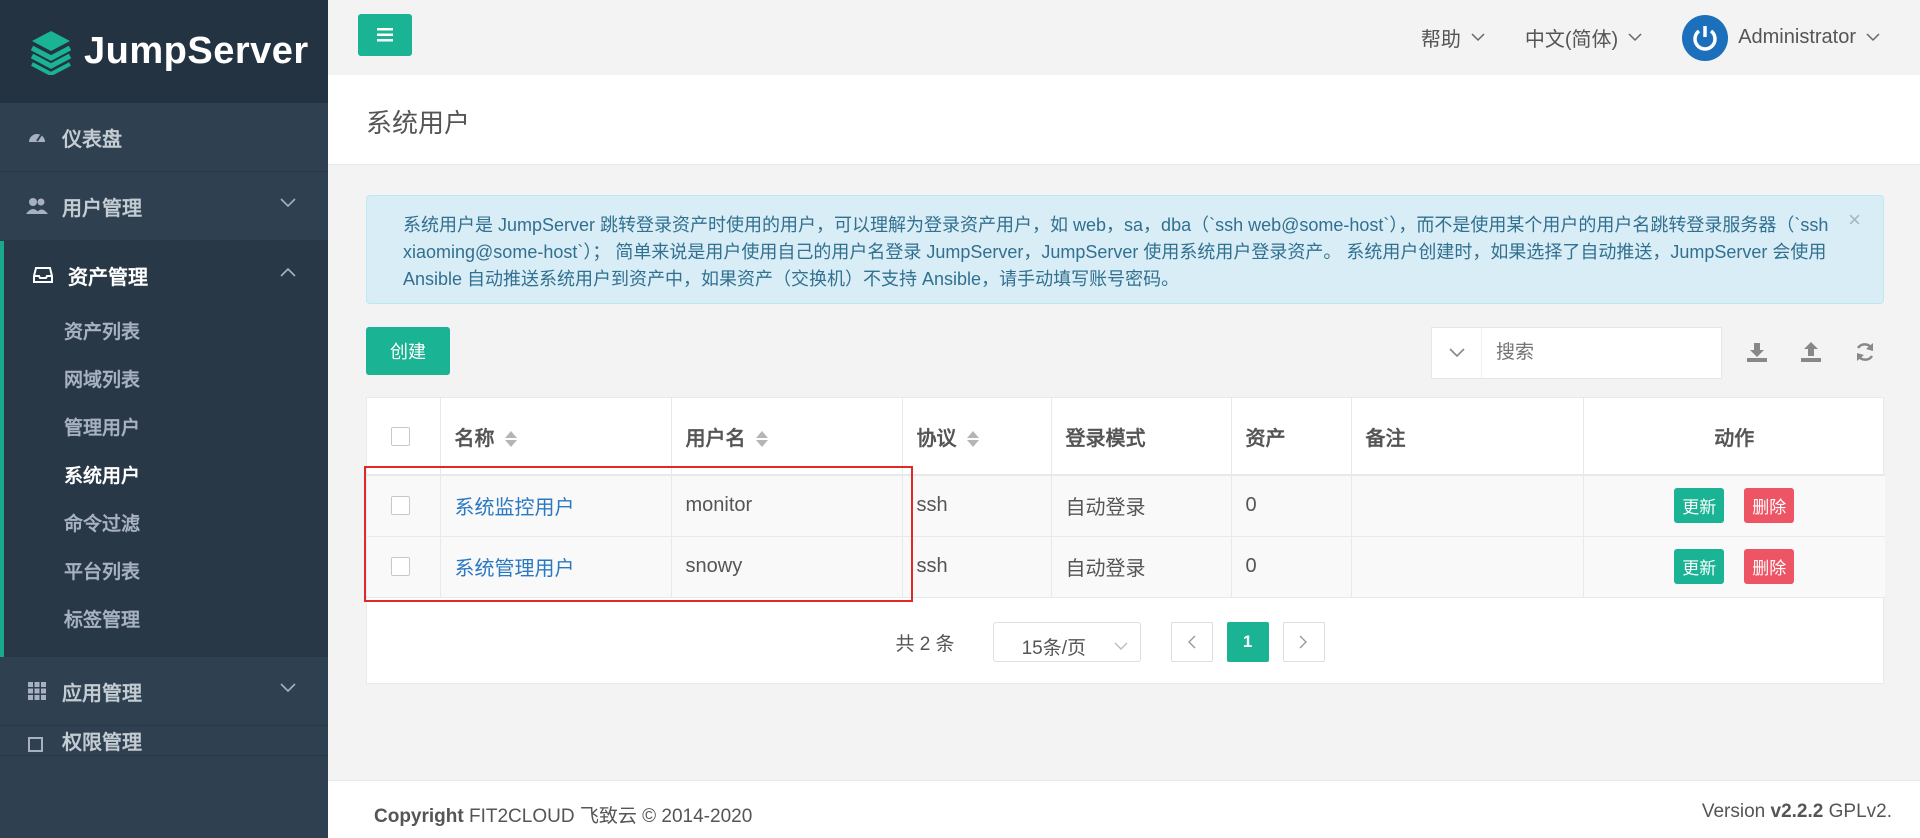  Describe the element at coordinates (787, 506) in the screenshot. I see `cell-username: monitor` at that location.